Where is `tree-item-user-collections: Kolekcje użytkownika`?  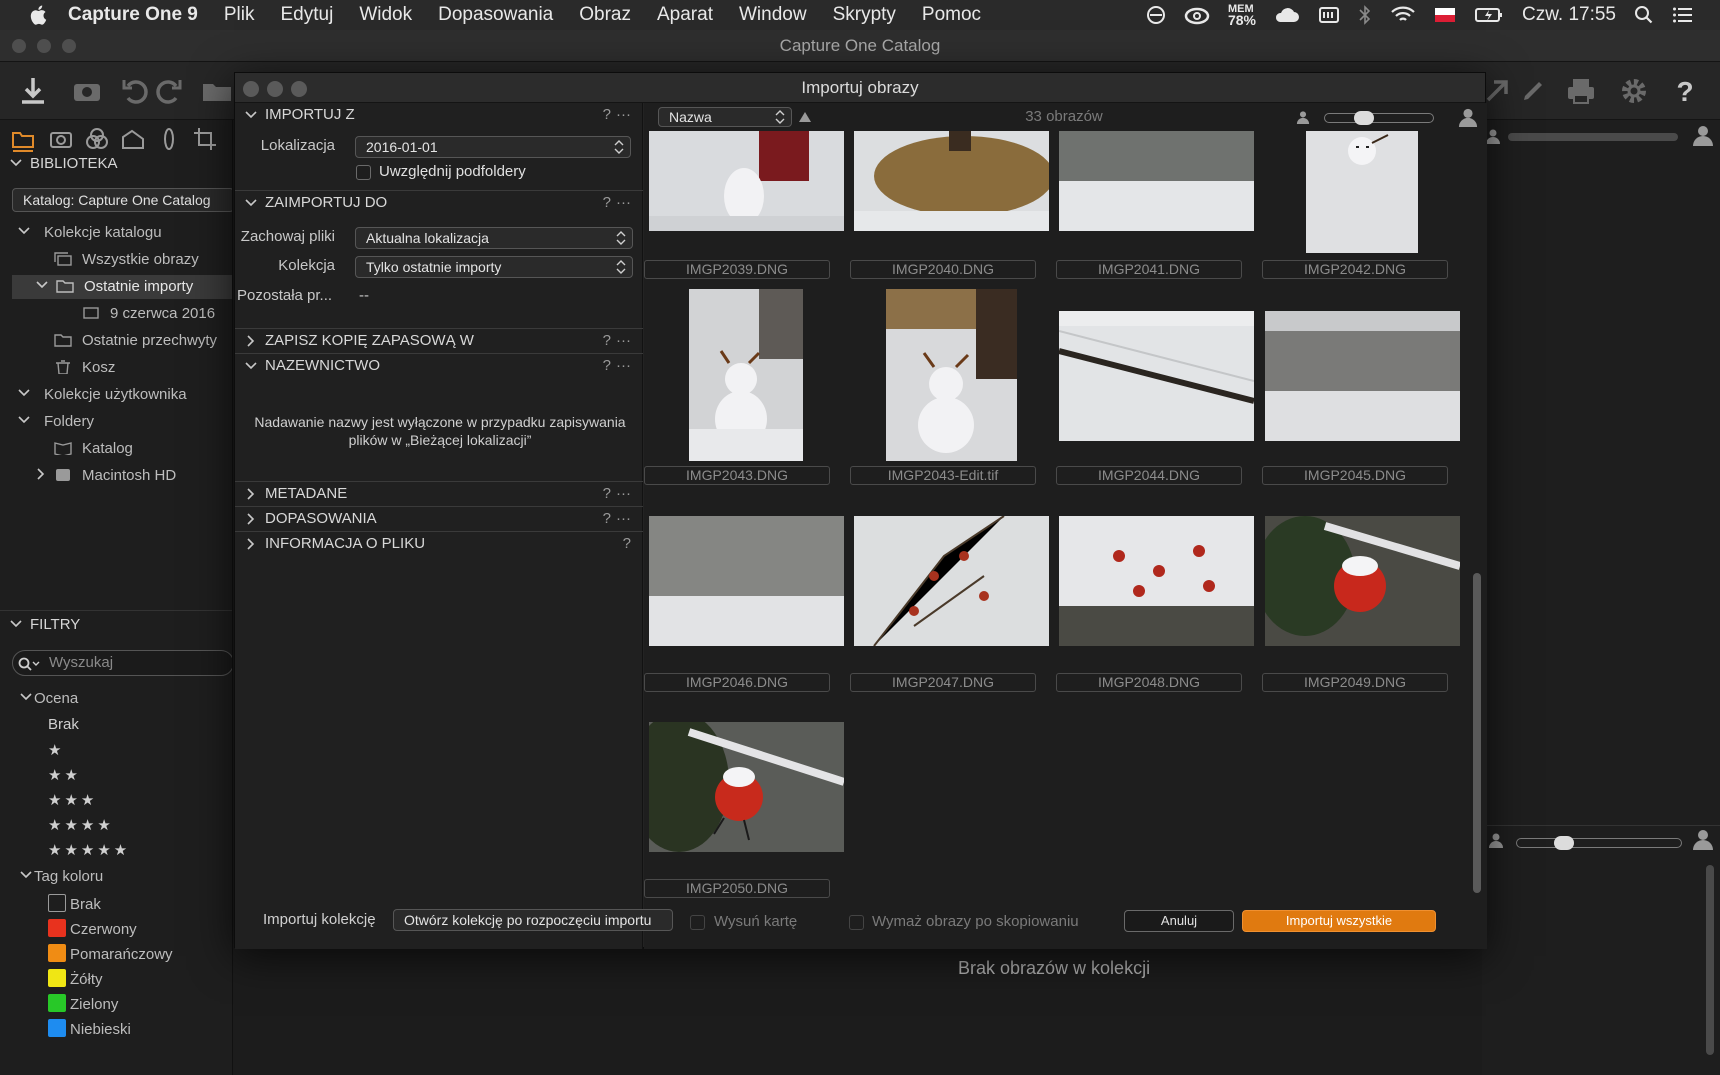
tree-item-user-collections: Kolekcje użytkownika is located at coordinates (102, 394).